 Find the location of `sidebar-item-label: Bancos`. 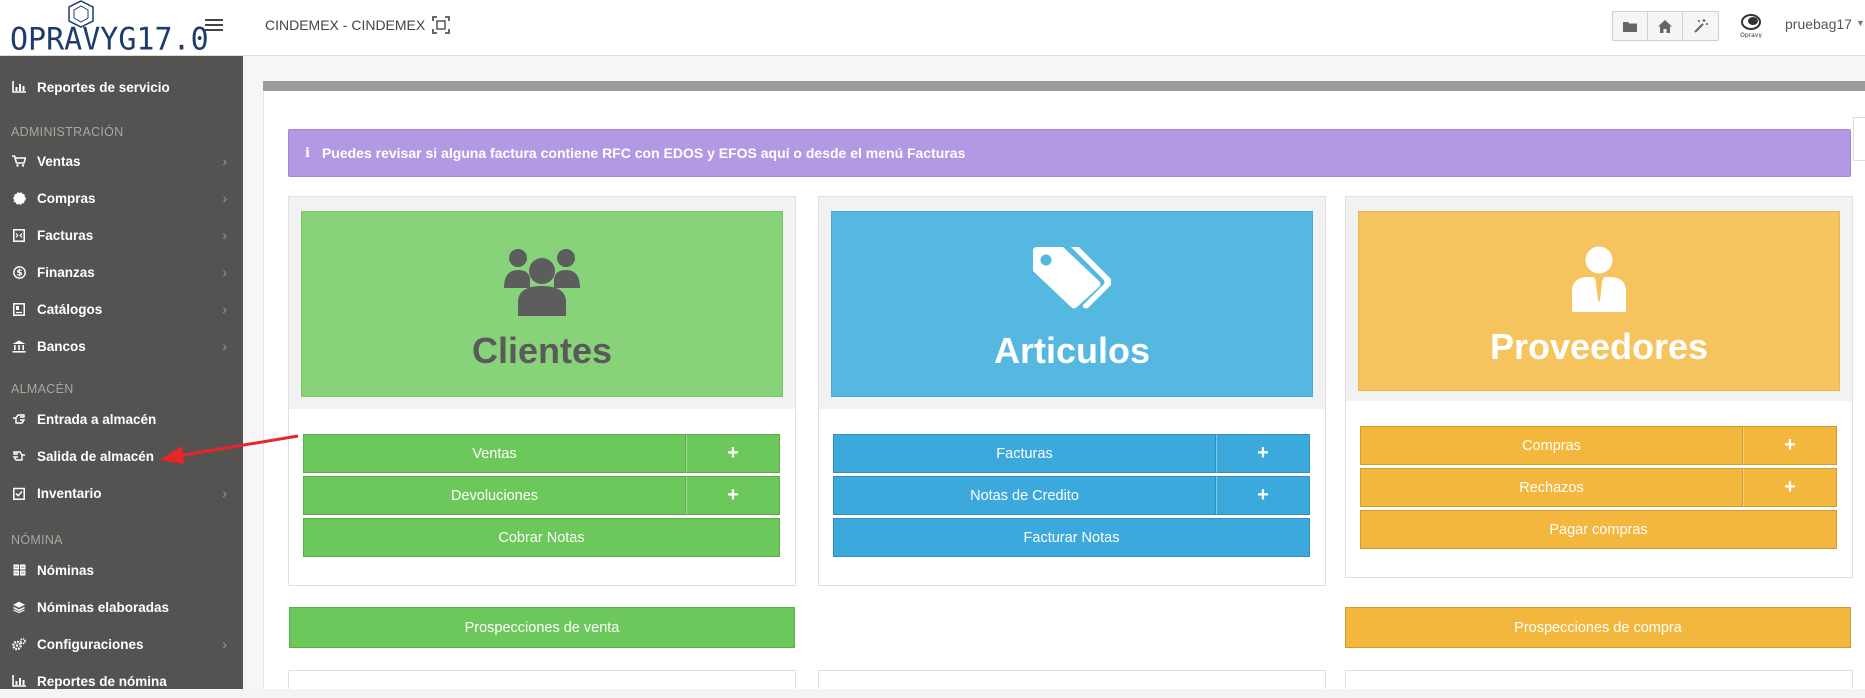

sidebar-item-label: Bancos is located at coordinates (61, 346).